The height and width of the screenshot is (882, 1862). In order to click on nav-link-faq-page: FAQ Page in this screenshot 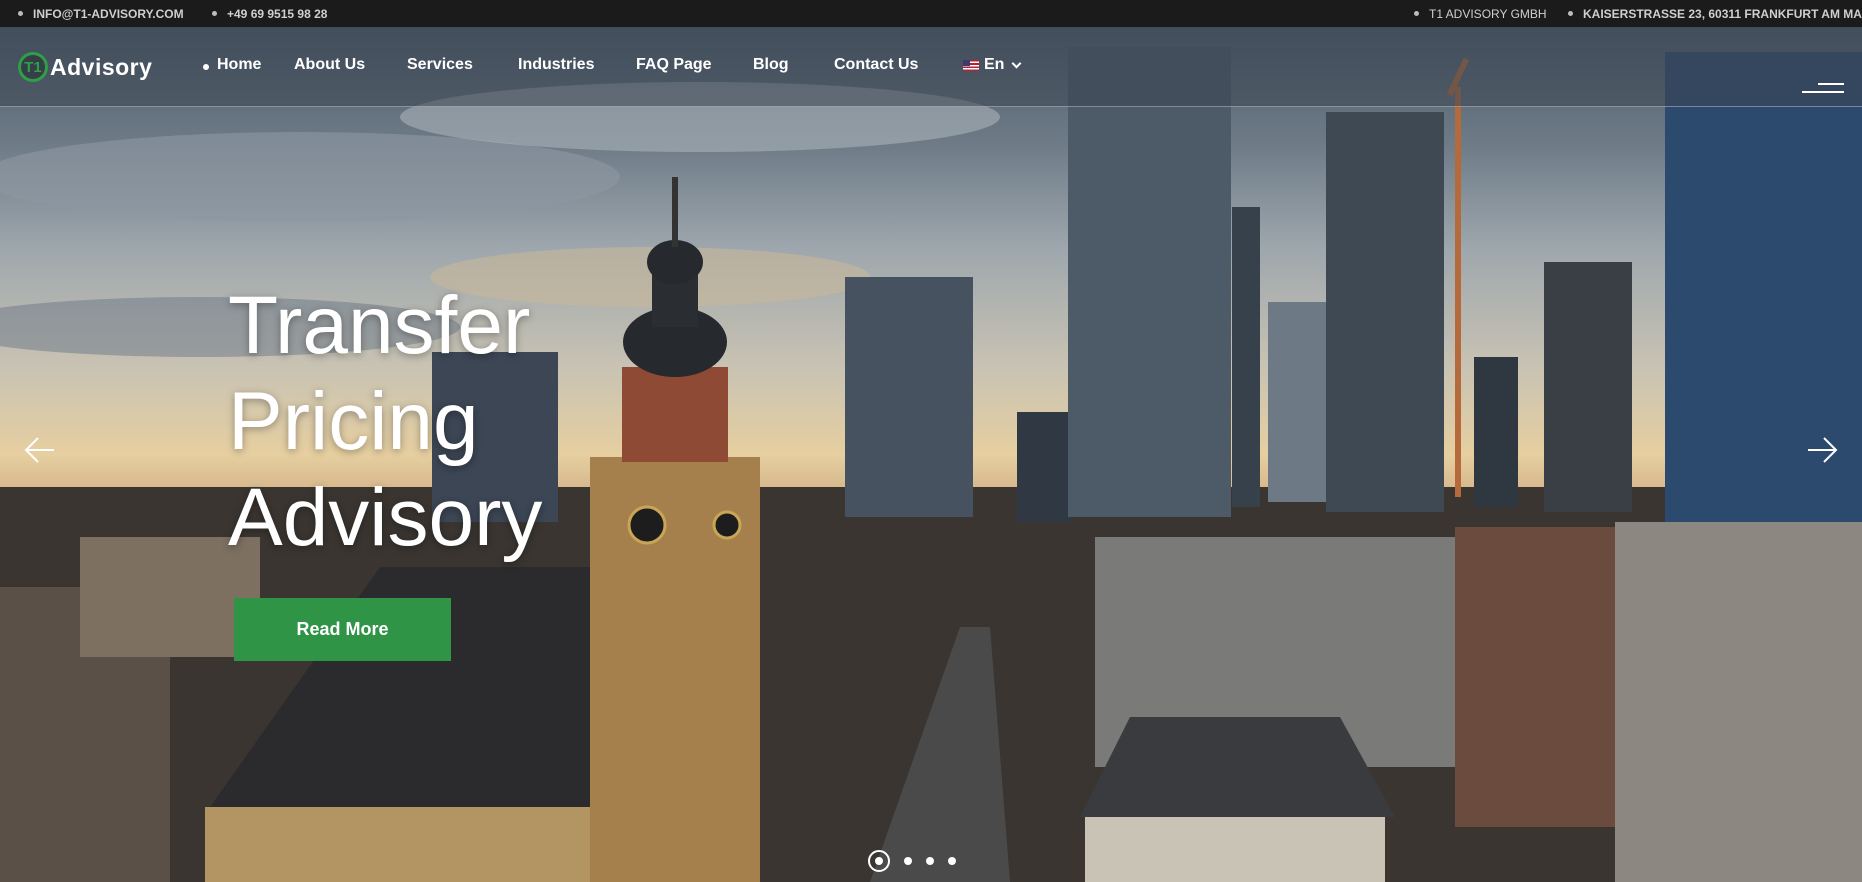, I will do `click(674, 65)`.